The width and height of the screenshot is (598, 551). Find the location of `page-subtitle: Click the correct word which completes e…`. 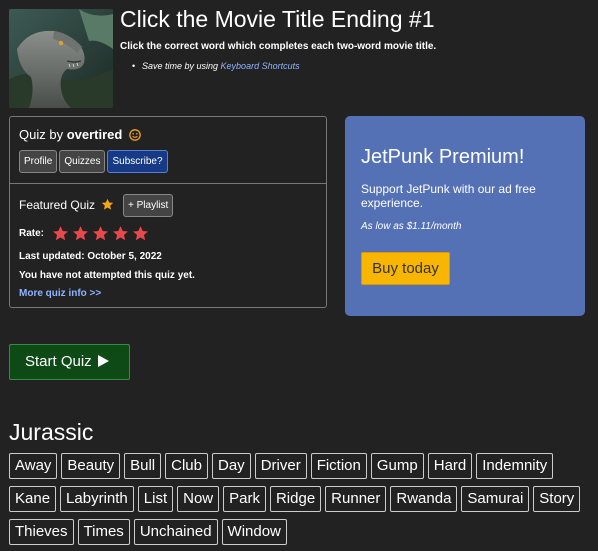

page-subtitle: Click the correct word which completes e… is located at coordinates (278, 46).